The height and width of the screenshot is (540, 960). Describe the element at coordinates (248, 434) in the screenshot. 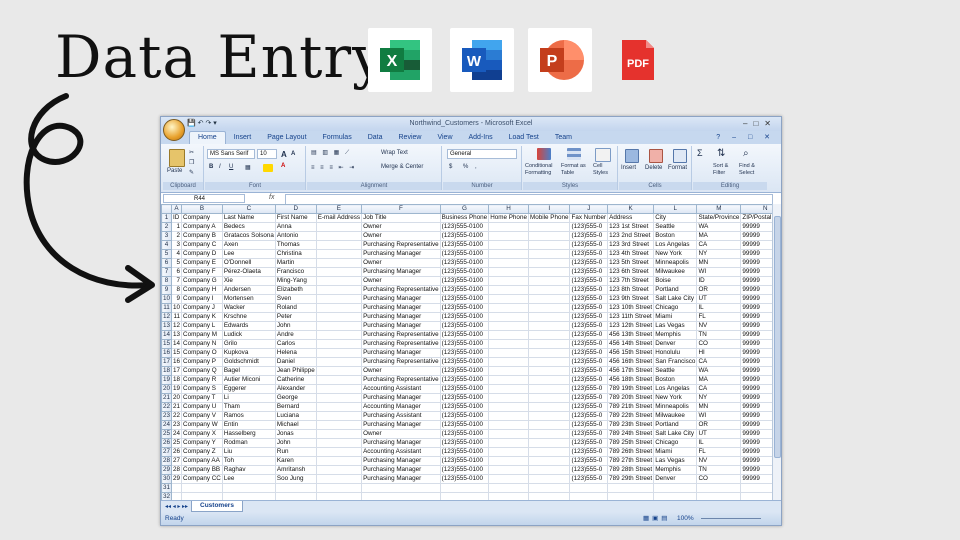

I see `table-cell: Hasselberg` at that location.